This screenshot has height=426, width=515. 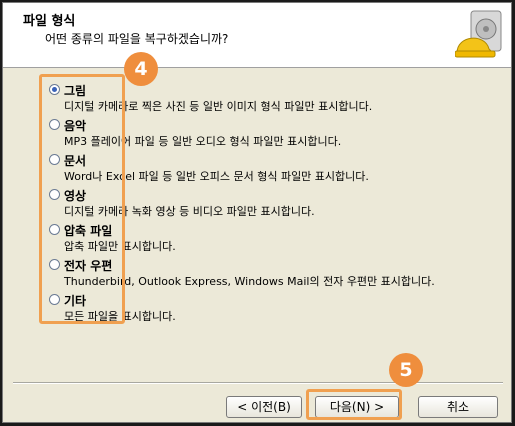 What do you see at coordinates (458, 407) in the screenshot?
I see `cancel-button: 취소` at bounding box center [458, 407].